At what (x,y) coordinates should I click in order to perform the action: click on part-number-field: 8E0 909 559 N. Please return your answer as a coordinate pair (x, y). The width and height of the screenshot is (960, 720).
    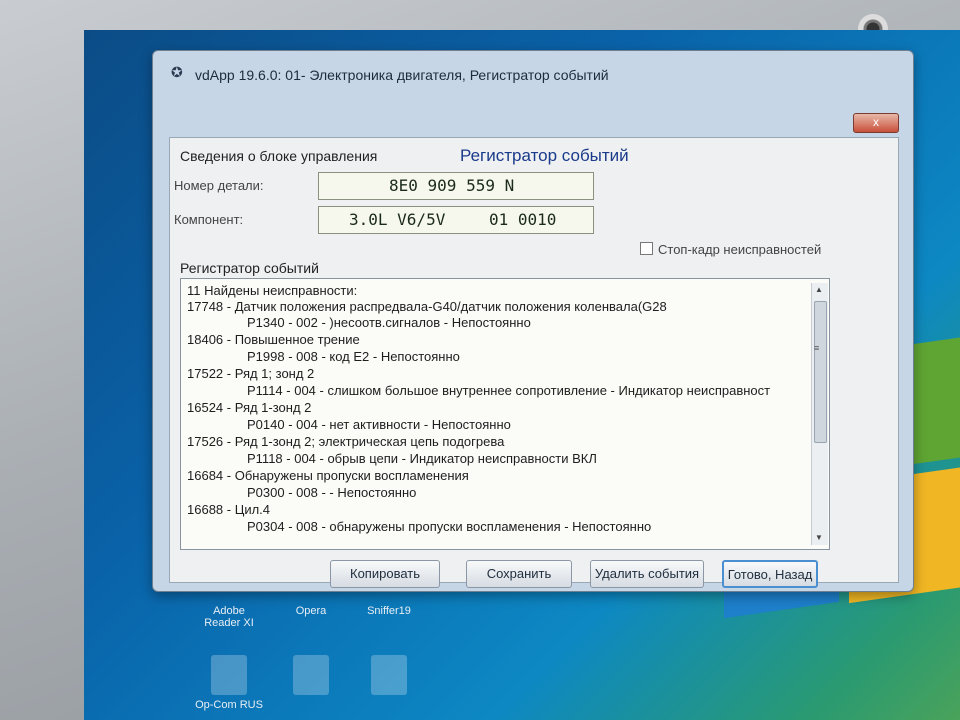
    Looking at the image, I should click on (456, 186).